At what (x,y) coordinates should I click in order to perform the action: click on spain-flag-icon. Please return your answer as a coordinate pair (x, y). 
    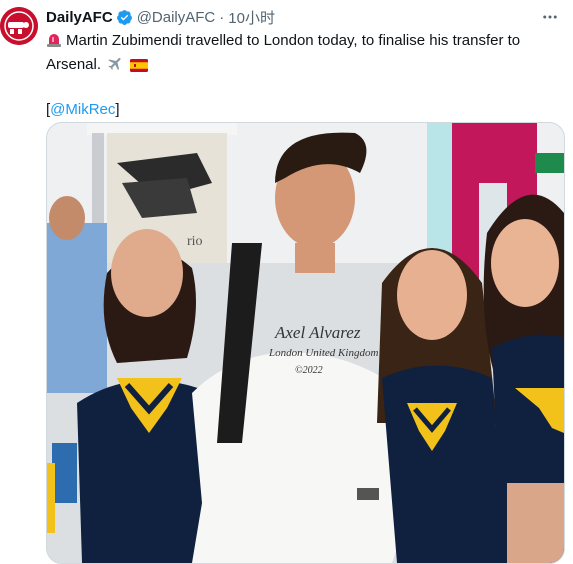
    Looking at the image, I should click on (139, 67).